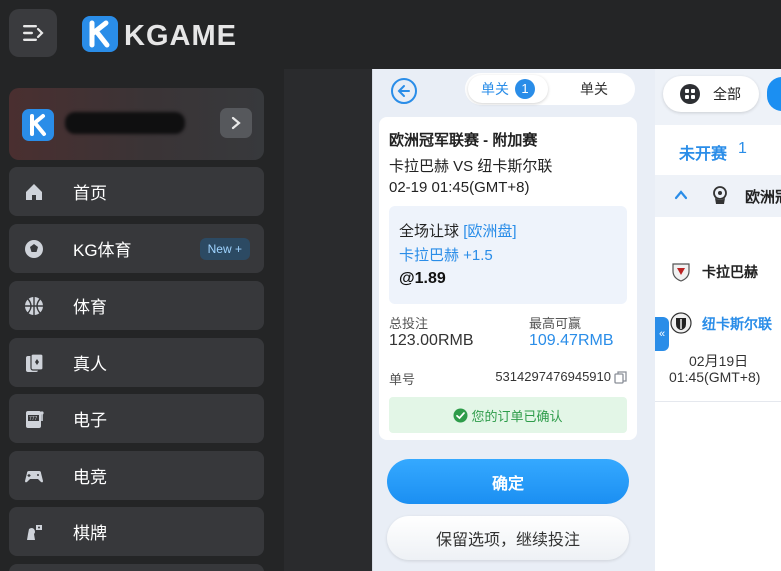 The image size is (781, 571). I want to click on league-name: 欧洲冠军联赛 - 附加赛, so click(463, 140).